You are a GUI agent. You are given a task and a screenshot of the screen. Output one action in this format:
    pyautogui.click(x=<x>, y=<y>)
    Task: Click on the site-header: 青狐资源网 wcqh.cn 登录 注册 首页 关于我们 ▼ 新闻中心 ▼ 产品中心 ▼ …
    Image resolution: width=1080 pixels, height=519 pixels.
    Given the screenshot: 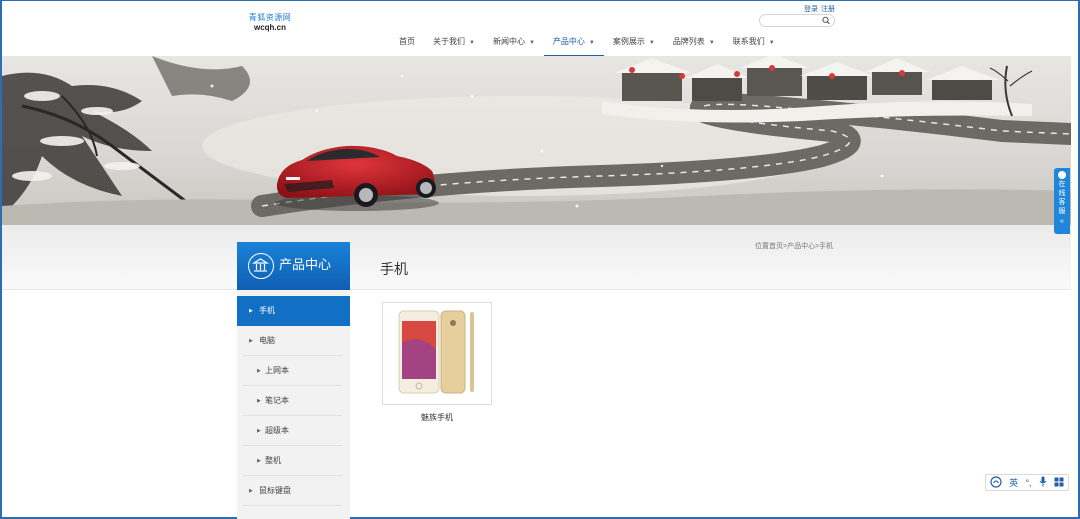 What is the action you would take?
    pyautogui.click(x=540, y=29)
    